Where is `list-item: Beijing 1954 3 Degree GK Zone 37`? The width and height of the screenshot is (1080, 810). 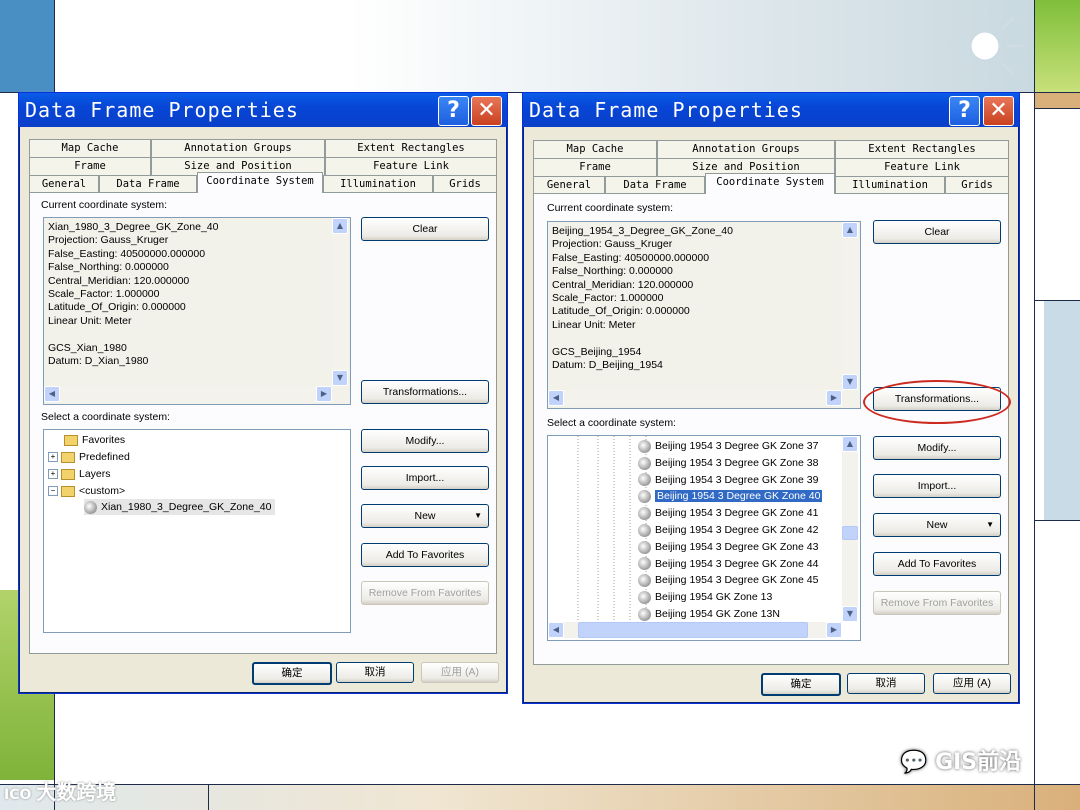
list-item: Beijing 1954 3 Degree GK Zone 37 is located at coordinates (728, 446).